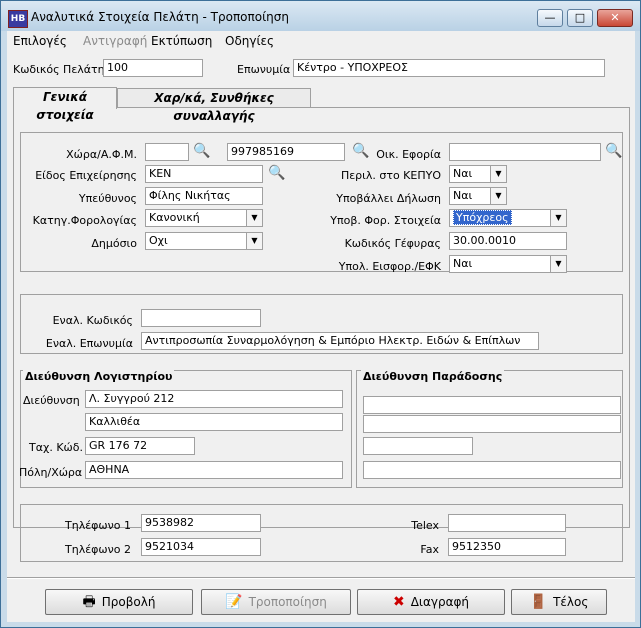  Describe the element at coordinates (204, 174) in the screenshot. I see `business-type-field: ΚΕΝ` at that location.